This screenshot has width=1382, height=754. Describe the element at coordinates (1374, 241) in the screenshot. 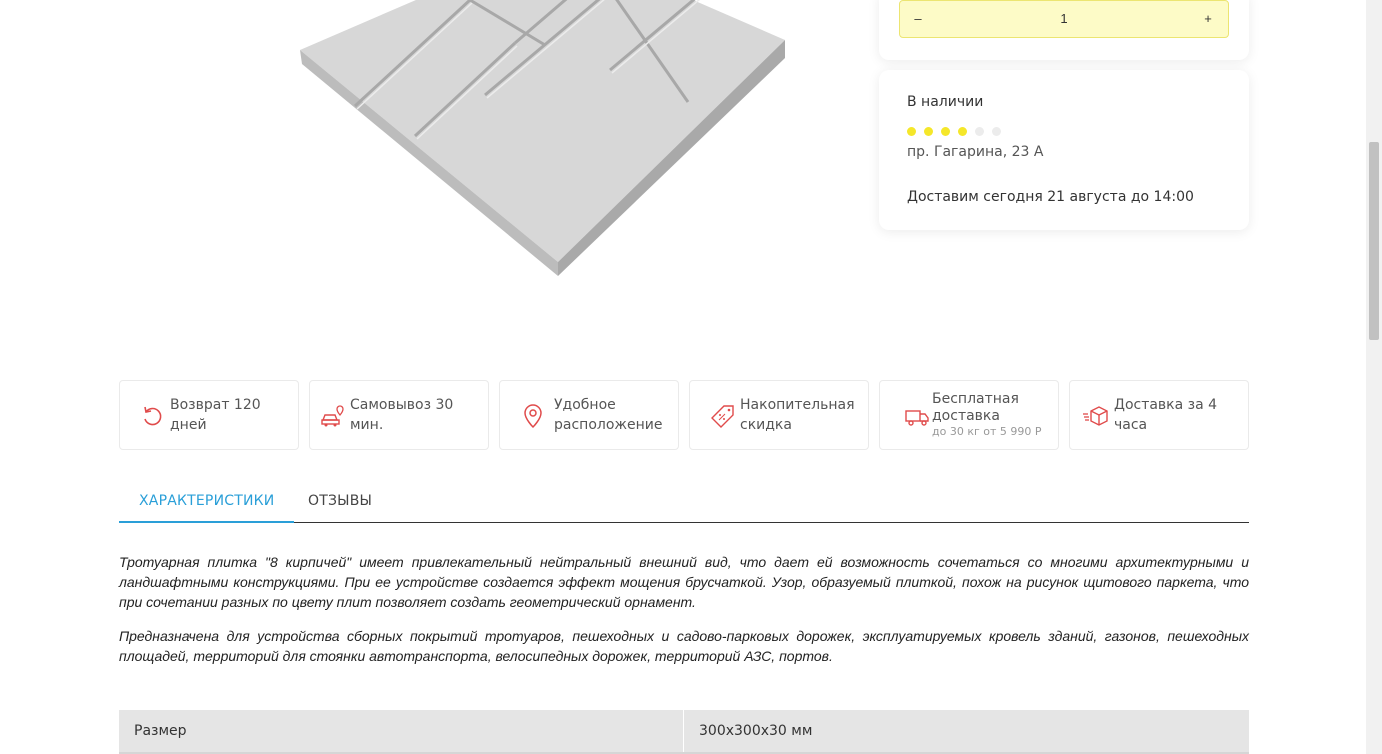

I see `scrollbar-thumb` at that location.